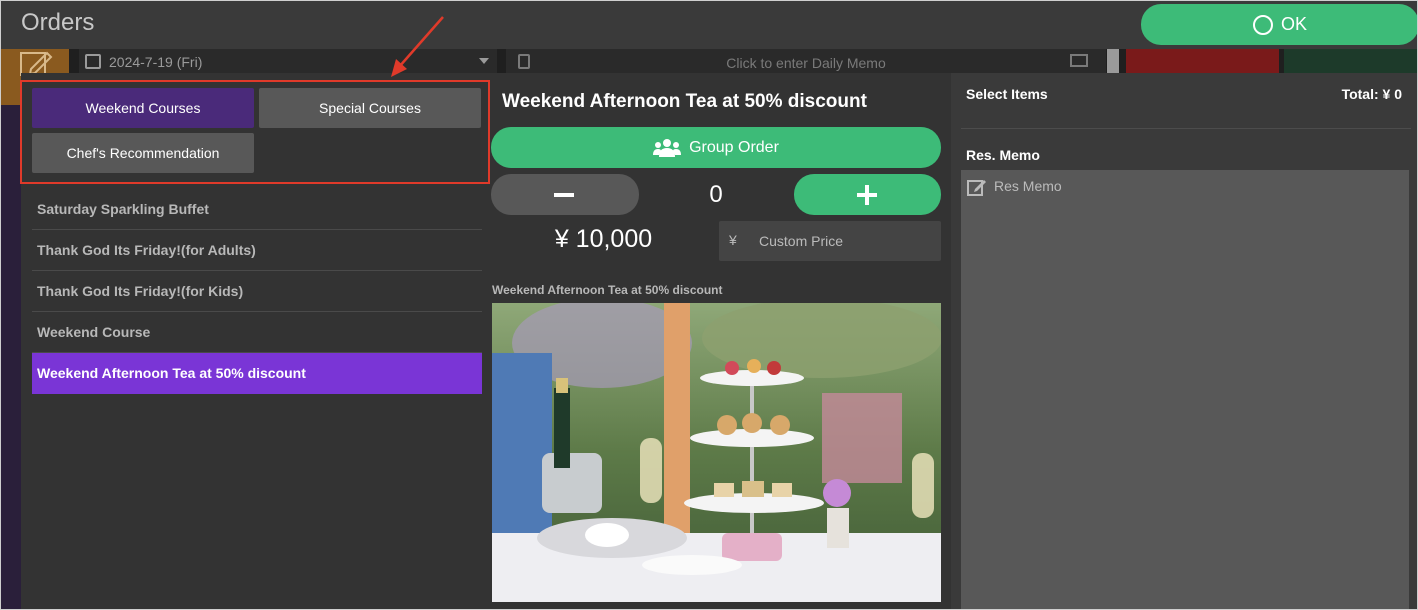 This screenshot has width=1418, height=610. Describe the element at coordinates (156, 62) in the screenshot. I see `date-label: 2024-7-19 (Fri)` at that location.